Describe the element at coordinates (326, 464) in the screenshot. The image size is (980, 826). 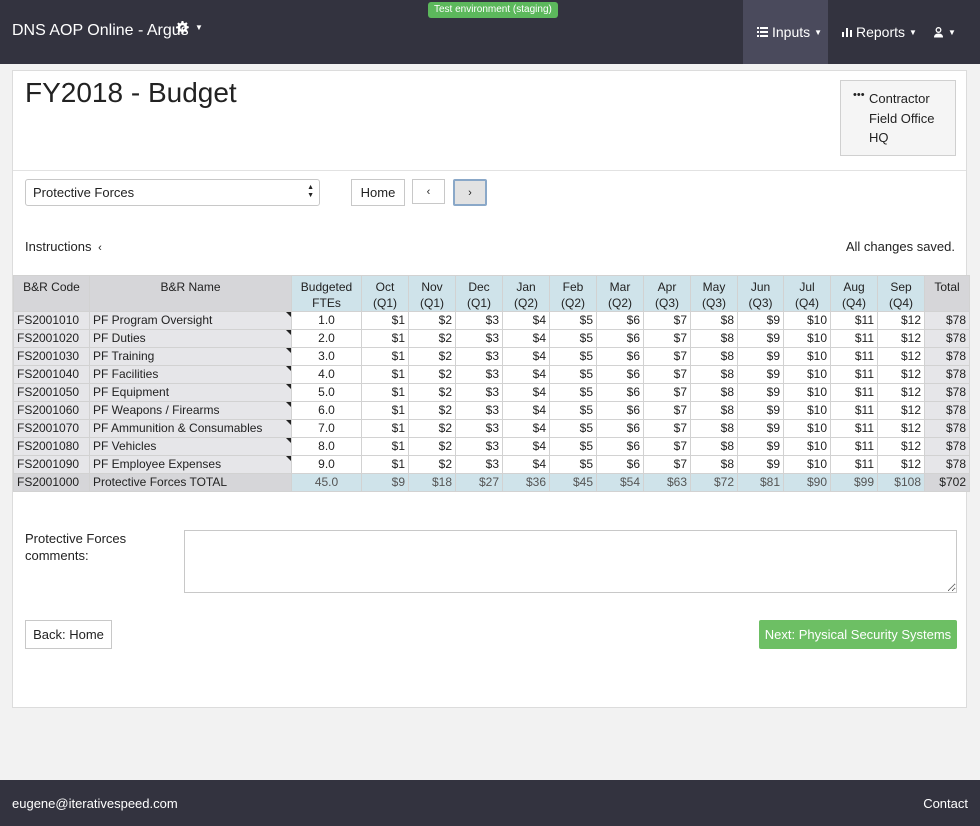
I see `fte-input-cell: 9.0` at that location.